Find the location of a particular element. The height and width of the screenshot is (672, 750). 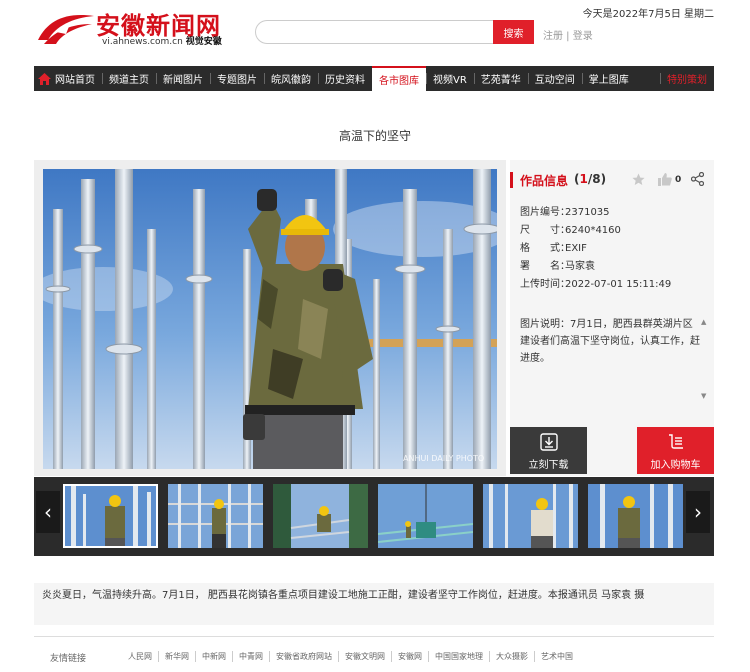

friend-link: 人民网 is located at coordinates (140, 656).